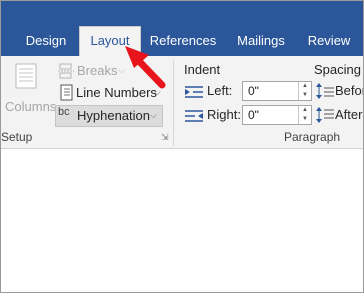  What do you see at coordinates (202, 69) in the screenshot?
I see `indent-label: Indent` at bounding box center [202, 69].